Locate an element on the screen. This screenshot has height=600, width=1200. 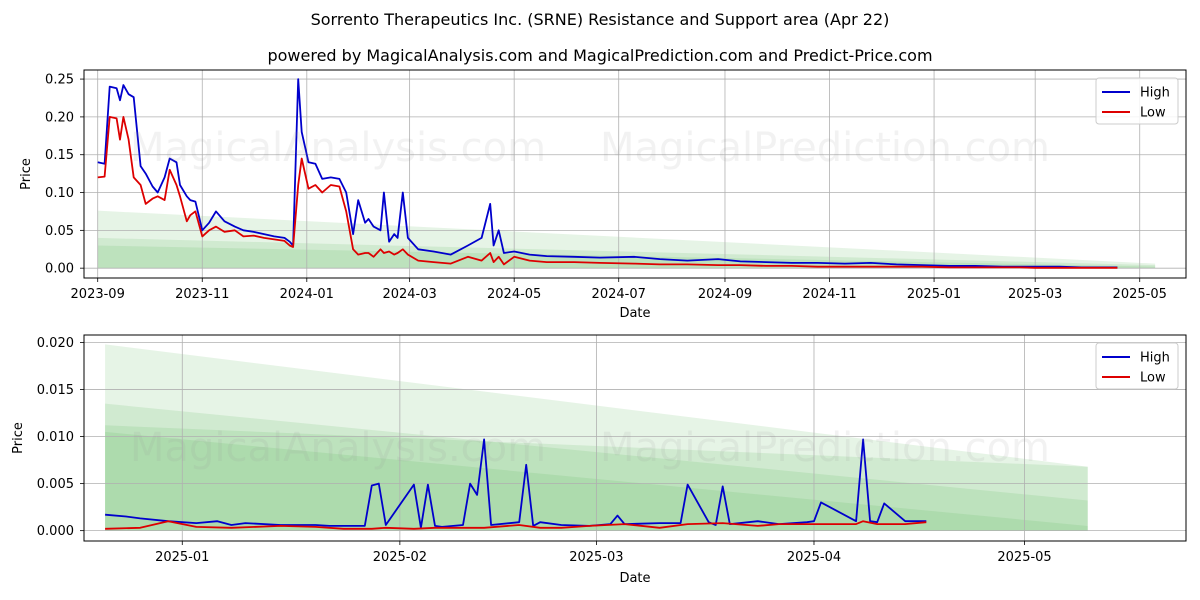
x-tick-label: 2023-11 is located at coordinates (202, 294).